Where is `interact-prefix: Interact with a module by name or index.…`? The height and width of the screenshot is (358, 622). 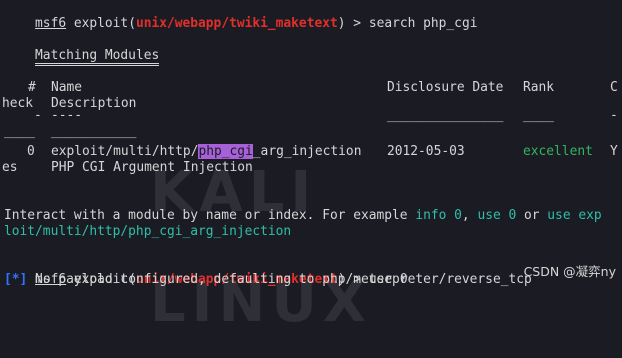
interact-prefix: Interact with a module by name or index.… is located at coordinates (210, 215).